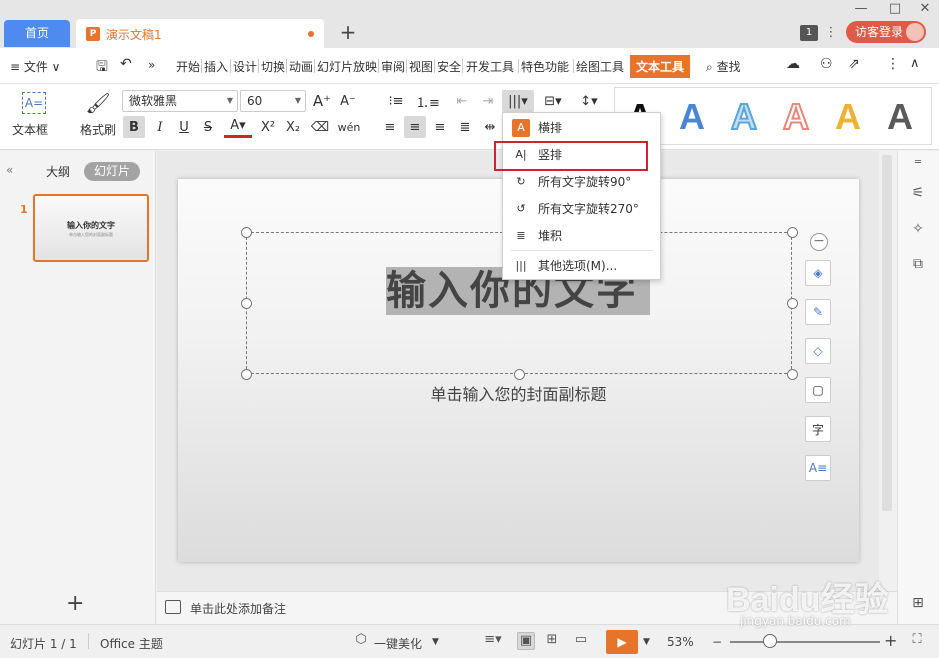 The image size is (939, 658). I want to click on slide-thumbnail: 输入你的文字 单击输入您的封面副标题, so click(91, 228).